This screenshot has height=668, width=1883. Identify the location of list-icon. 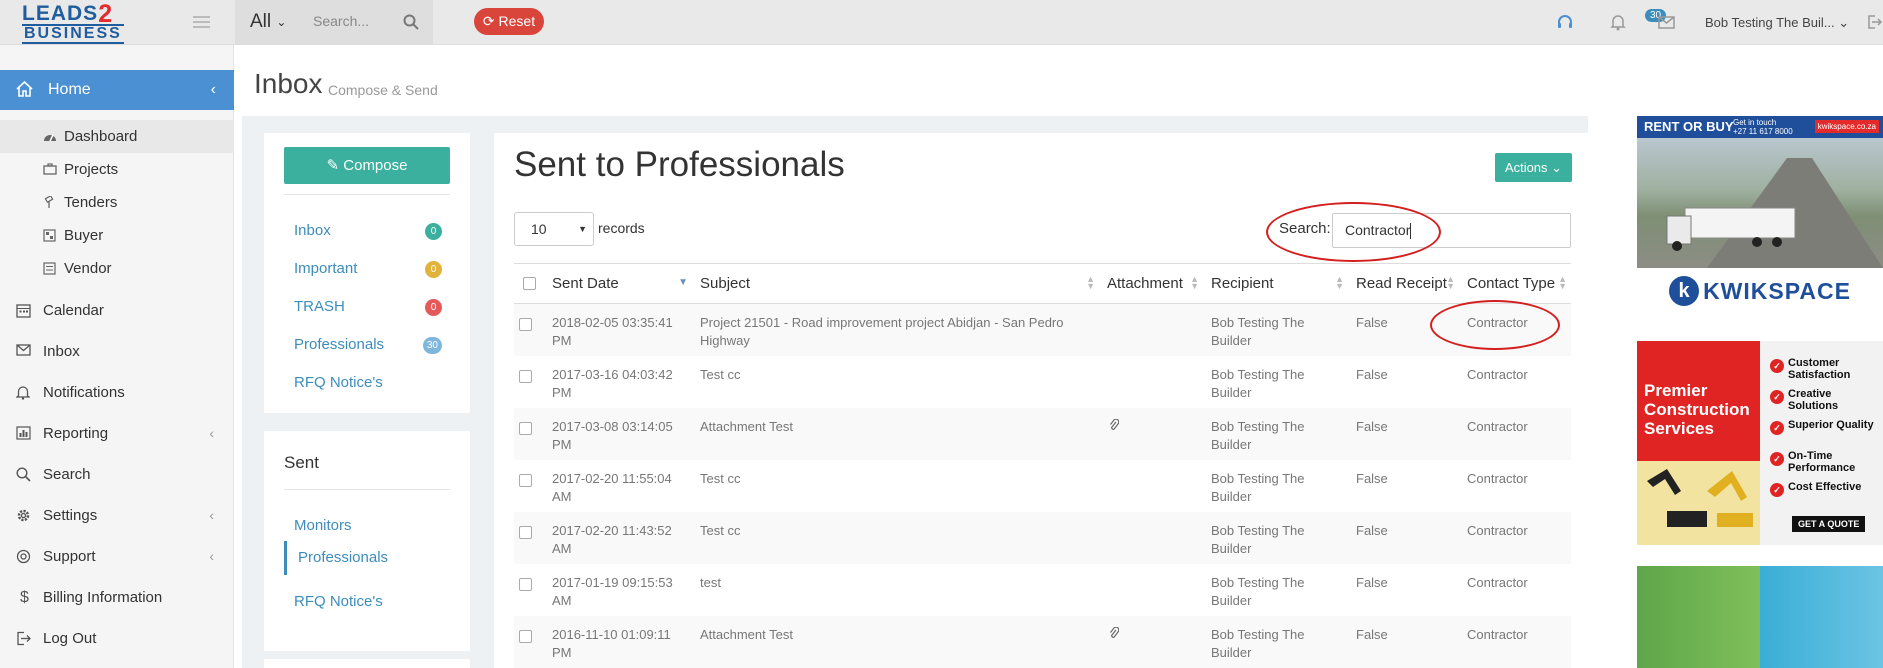
(49, 268).